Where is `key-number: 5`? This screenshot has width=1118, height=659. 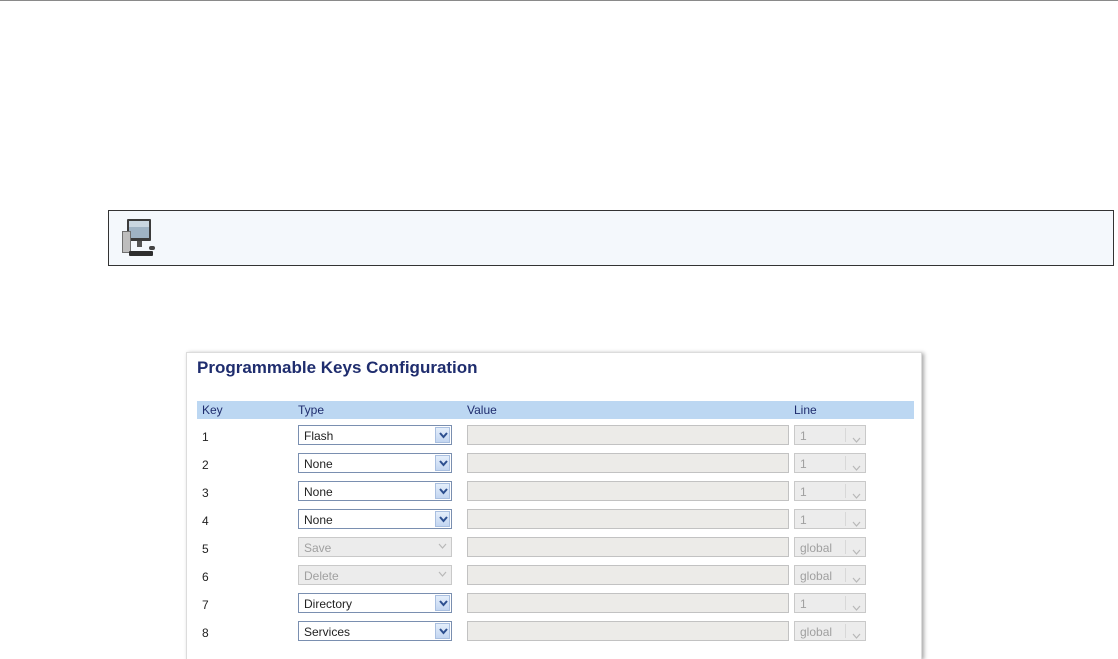 key-number: 5 is located at coordinates (205, 549).